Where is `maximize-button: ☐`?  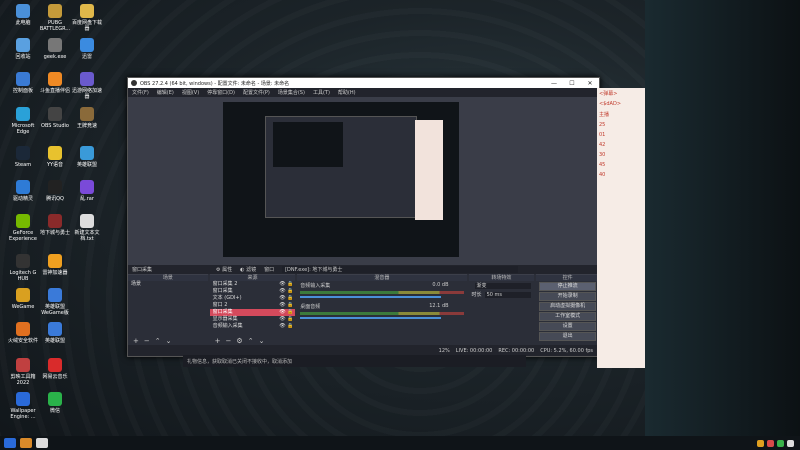 maximize-button: ☐ is located at coordinates (572, 83).